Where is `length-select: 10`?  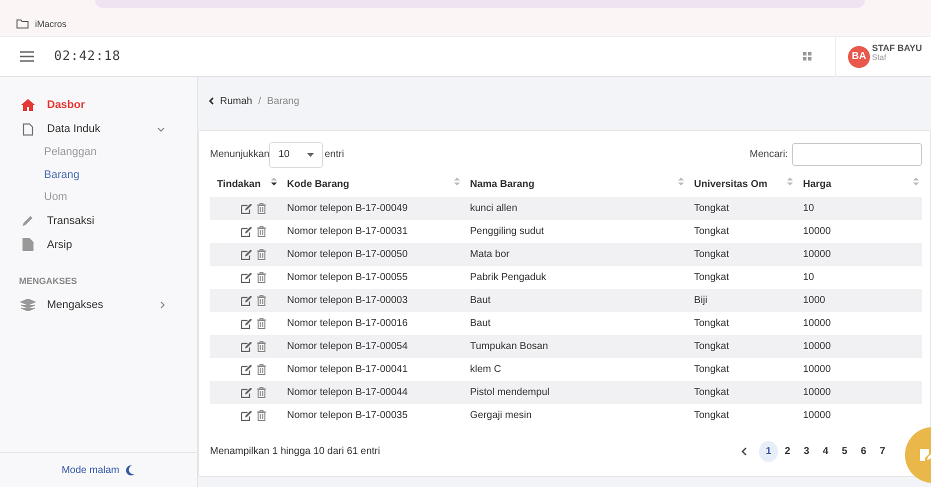
length-select: 10 is located at coordinates (296, 155).